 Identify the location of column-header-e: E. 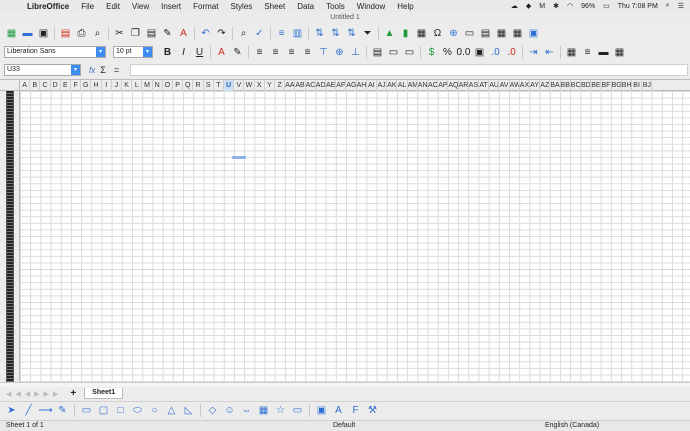
(66, 85).